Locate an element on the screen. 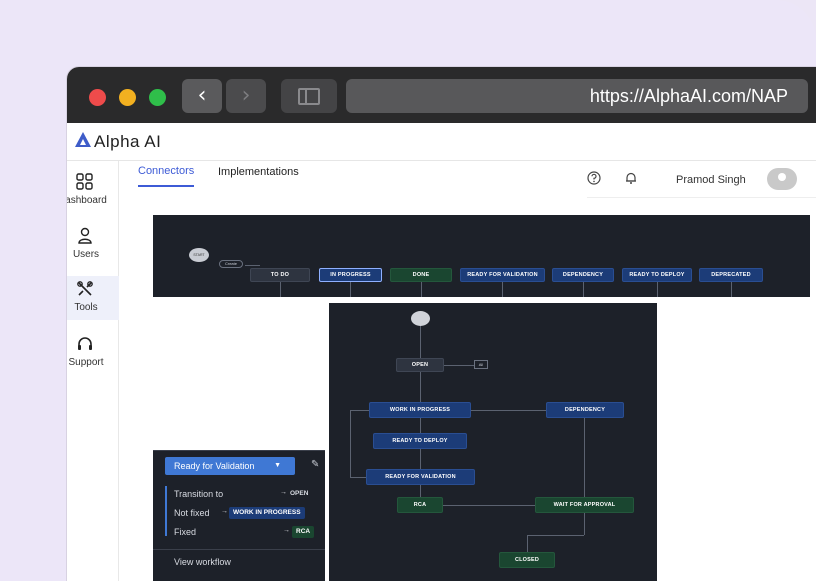  sidebar-item-dashboard: ashboard is located at coordinates (93, 191).